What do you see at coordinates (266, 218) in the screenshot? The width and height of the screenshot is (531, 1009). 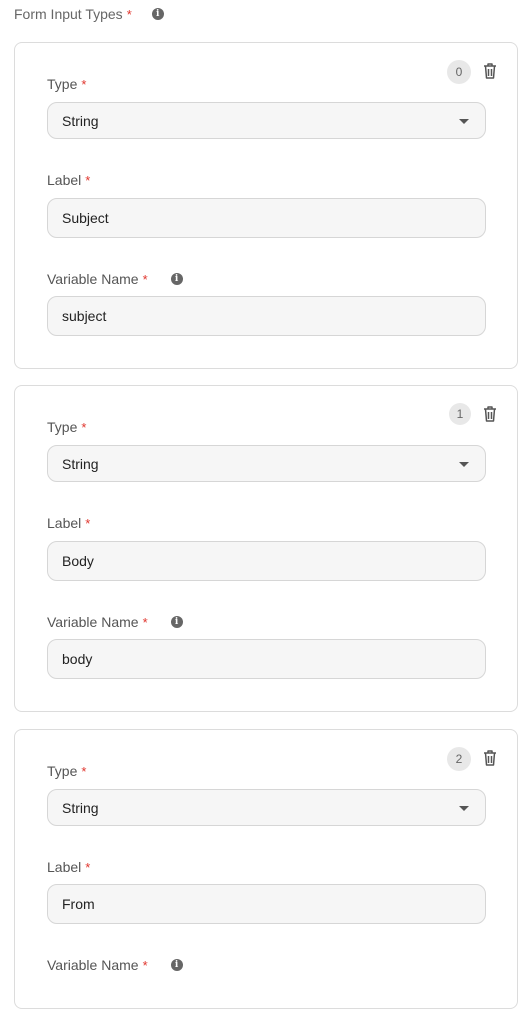 I see `label-input: Subject` at bounding box center [266, 218].